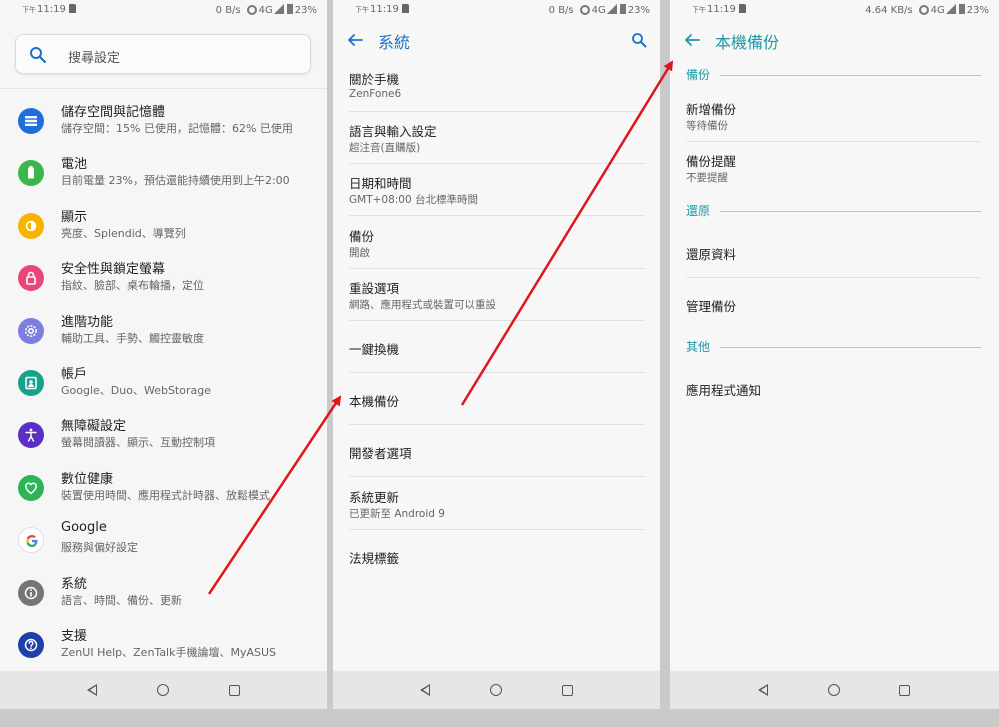 Image resolution: width=999 pixels, height=727 pixels. I want to click on system-item: 備份 開啟, so click(497, 243).